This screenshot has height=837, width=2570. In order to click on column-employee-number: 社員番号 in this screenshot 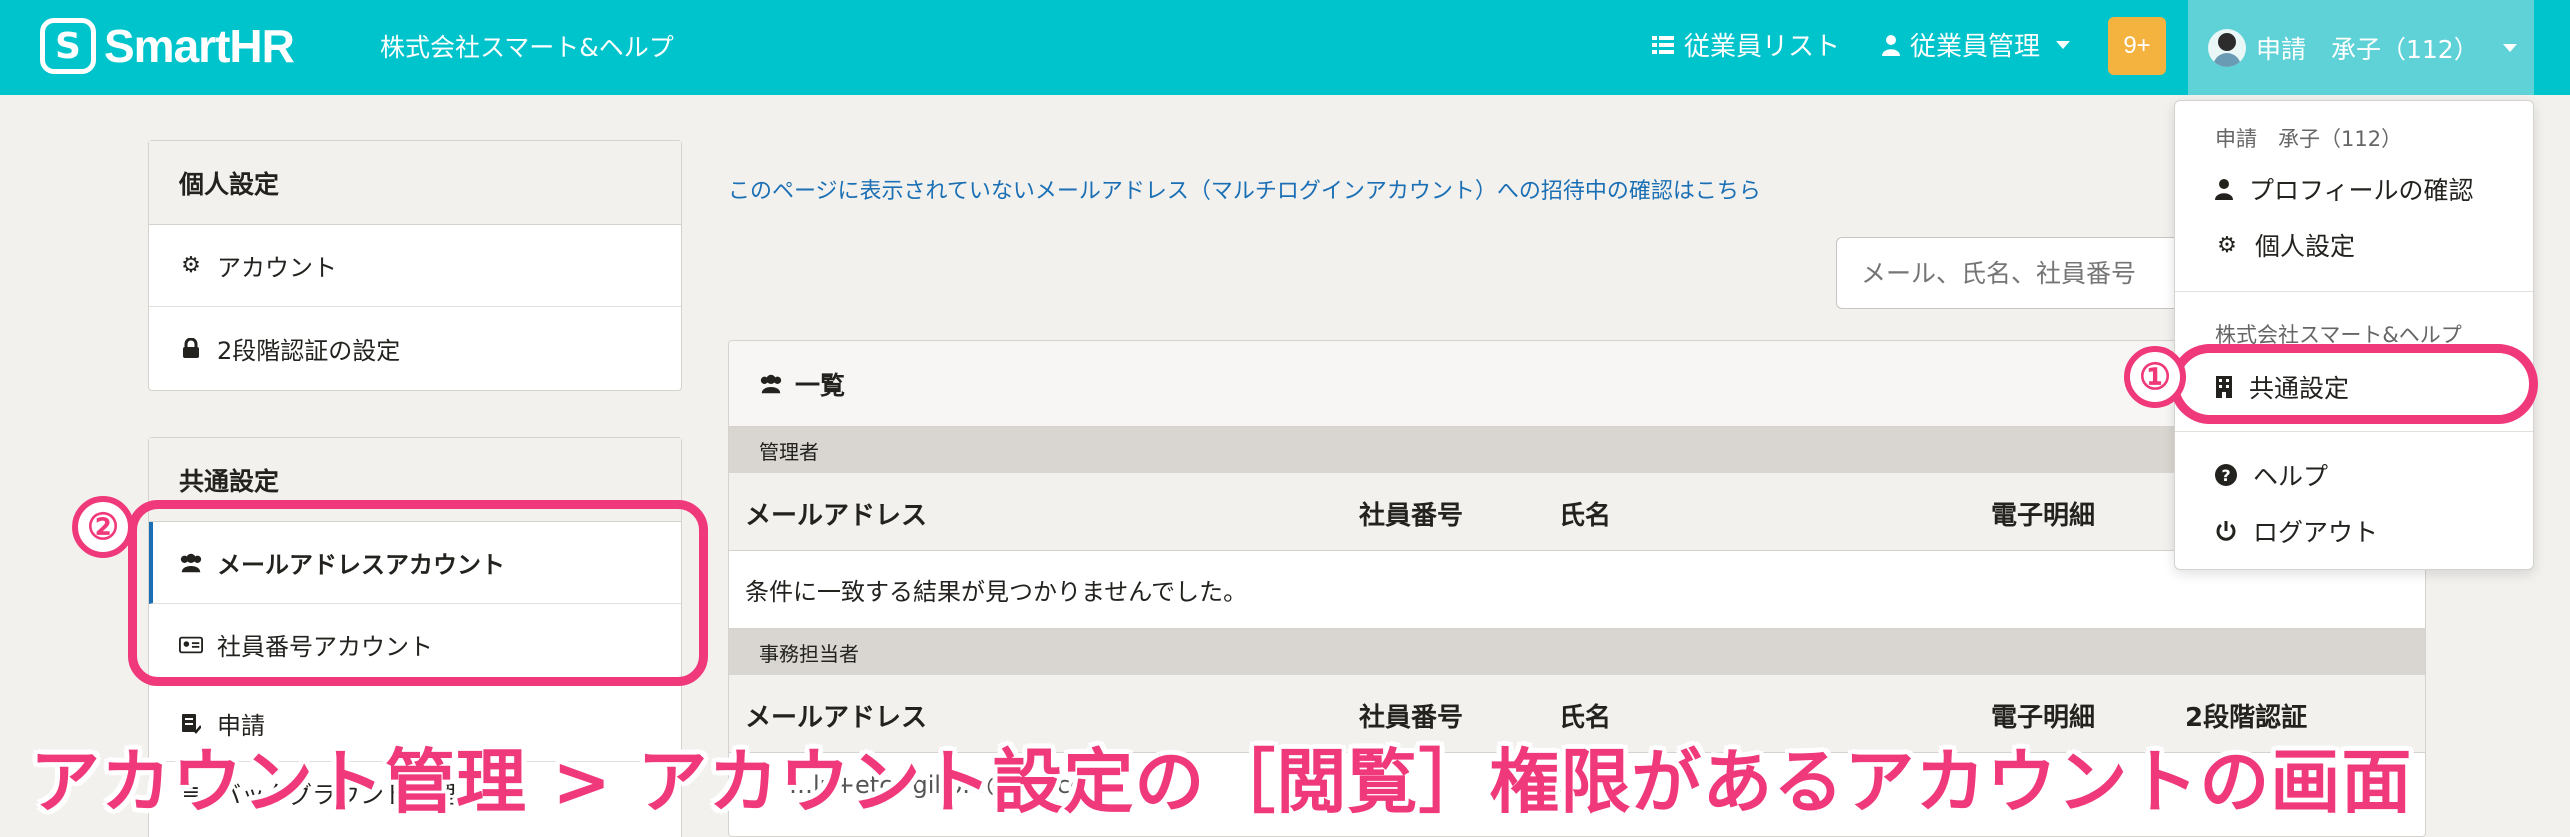, I will do `click(1411, 513)`.